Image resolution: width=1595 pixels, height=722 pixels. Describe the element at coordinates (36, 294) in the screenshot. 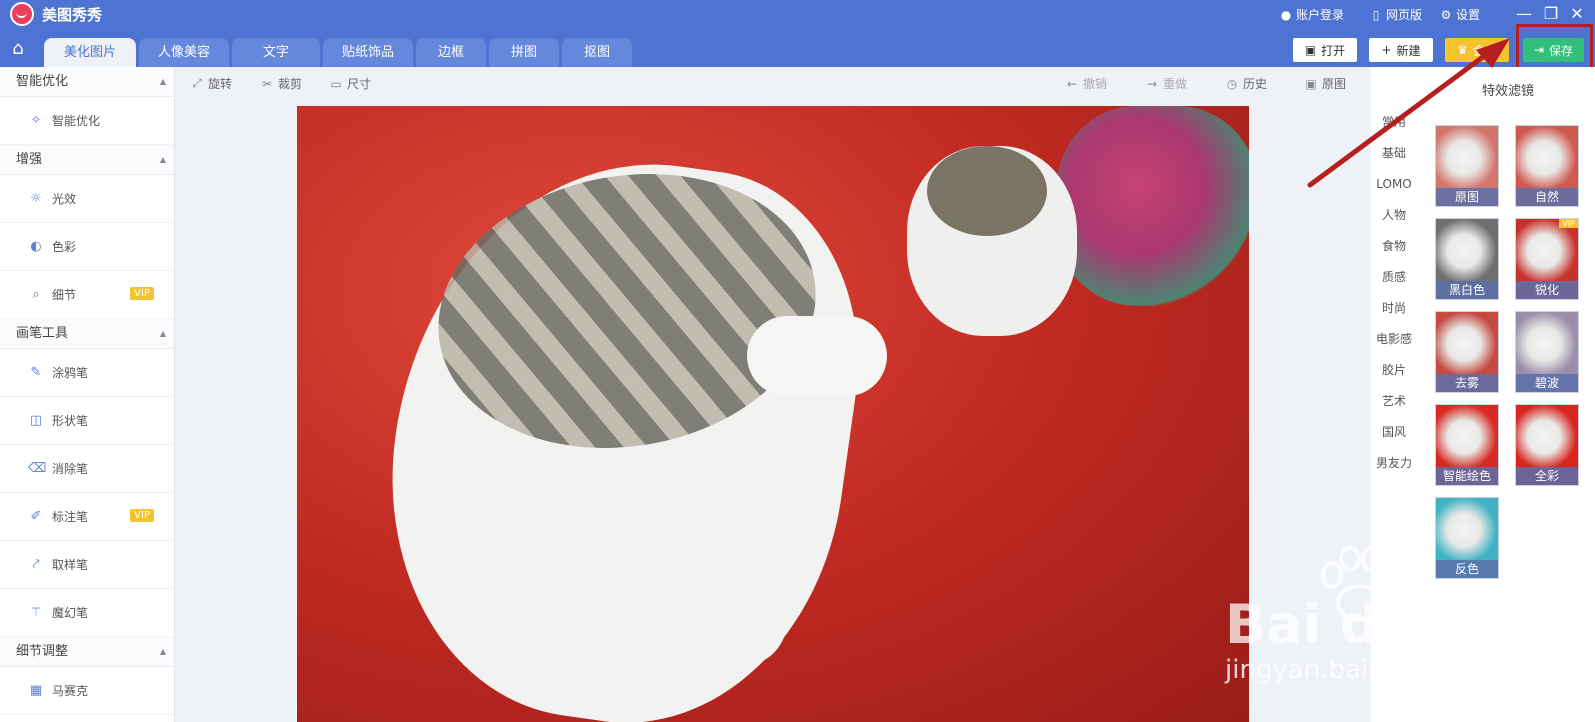

I see `magnifier-icon: ⌕` at that location.